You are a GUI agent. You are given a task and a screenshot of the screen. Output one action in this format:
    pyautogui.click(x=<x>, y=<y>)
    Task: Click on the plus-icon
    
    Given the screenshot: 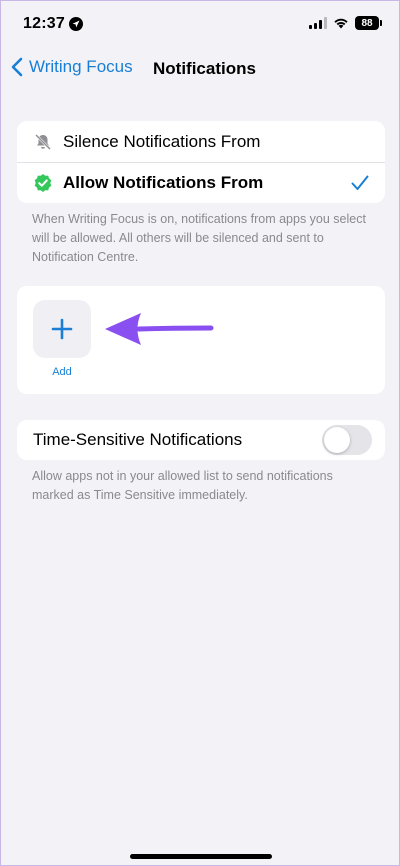 What is the action you would take?
    pyautogui.click(x=62, y=329)
    